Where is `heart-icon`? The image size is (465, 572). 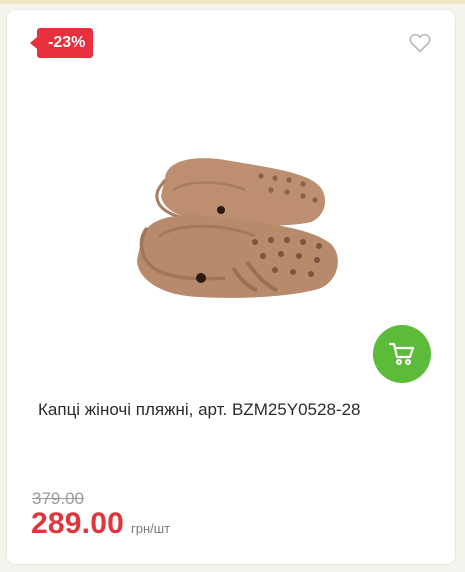
heart-icon is located at coordinates (420, 43).